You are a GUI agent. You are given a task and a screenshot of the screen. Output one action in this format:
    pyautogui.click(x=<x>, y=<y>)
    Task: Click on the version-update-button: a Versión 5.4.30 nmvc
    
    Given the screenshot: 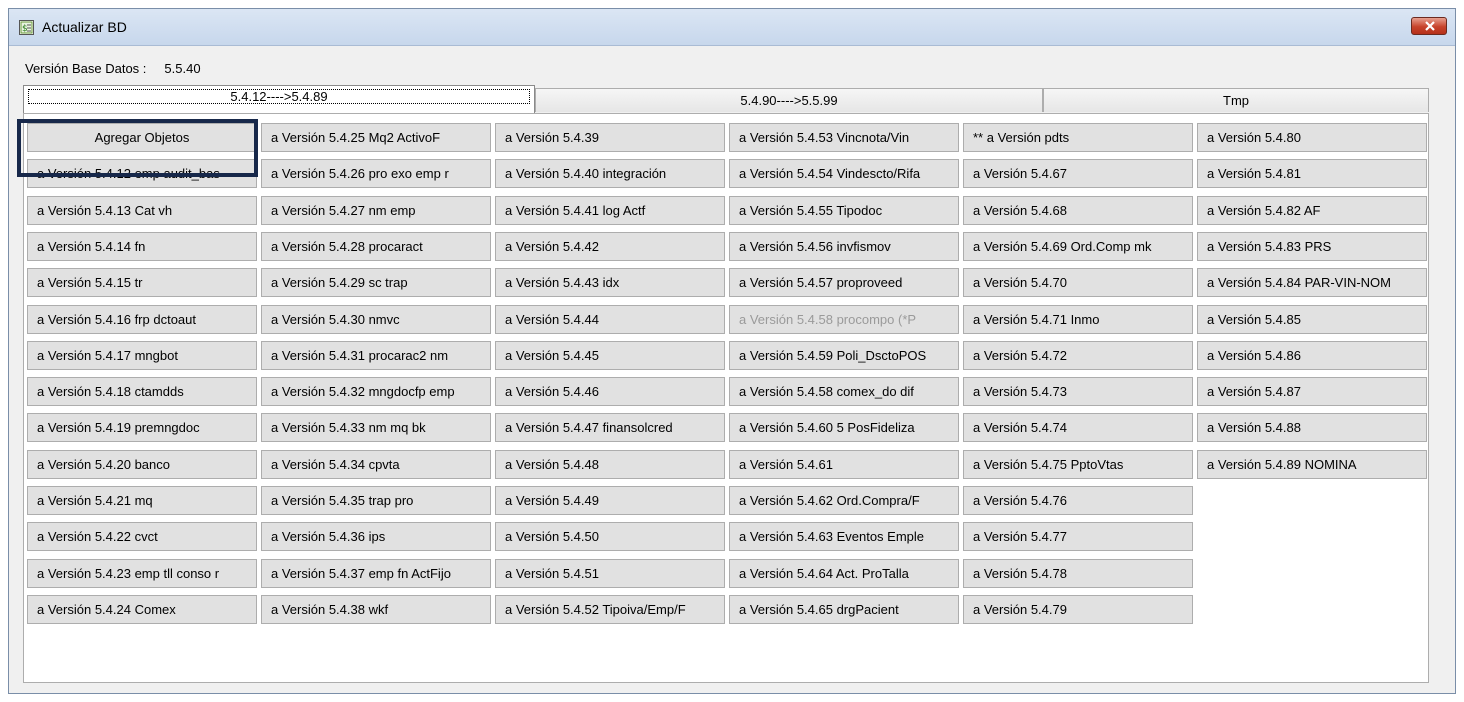 What is the action you would take?
    pyautogui.click(x=376, y=319)
    